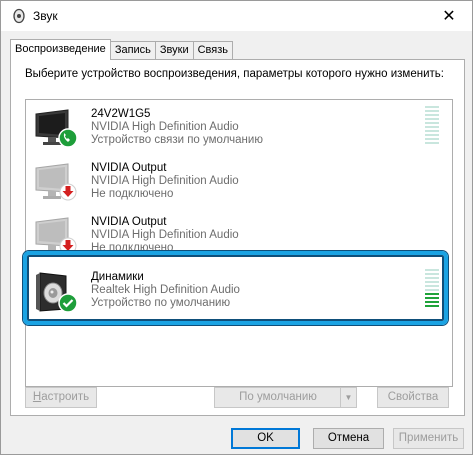 The image size is (473, 455). What do you see at coordinates (174, 50) in the screenshot?
I see `tab-sounds: Звуки` at bounding box center [174, 50].